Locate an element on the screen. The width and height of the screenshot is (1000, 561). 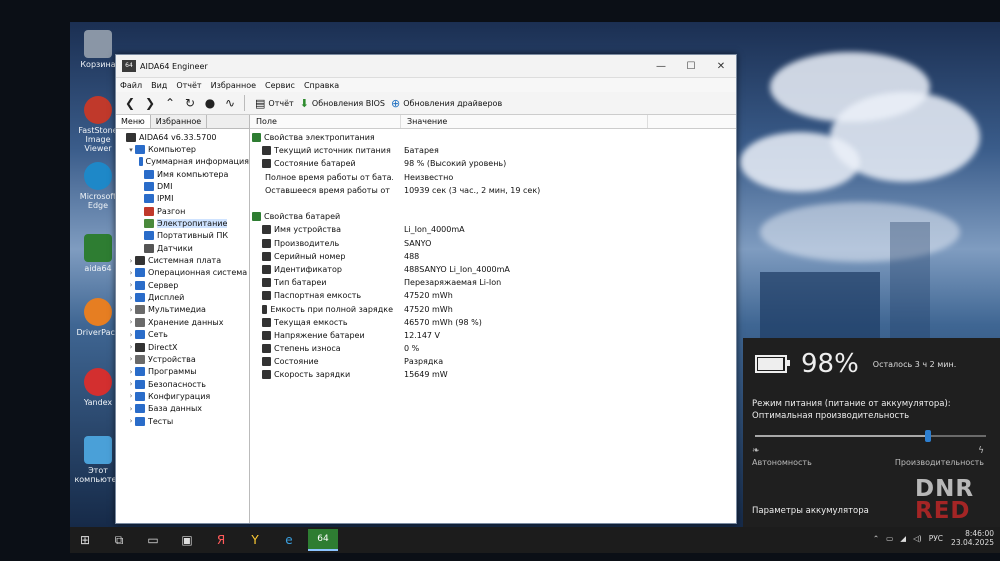
tree-item: › Тесты is located at coordinates (182, 421).